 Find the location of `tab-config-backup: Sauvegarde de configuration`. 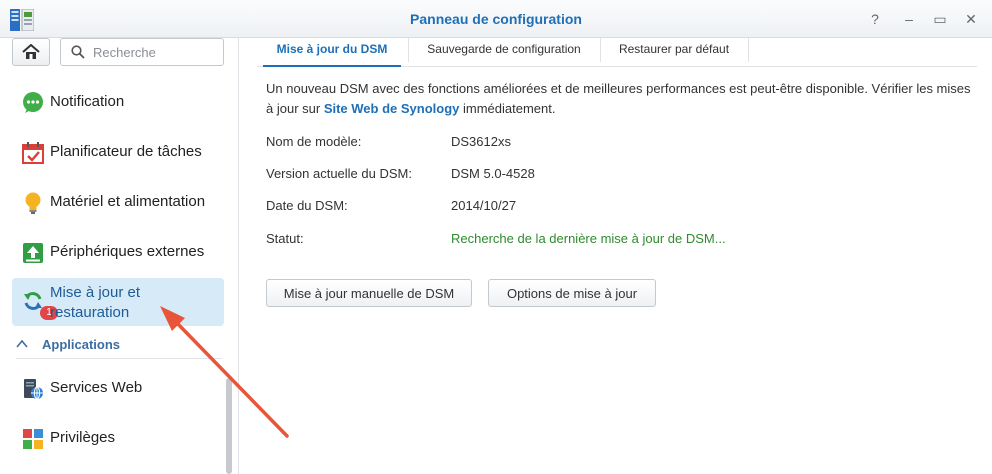

tab-config-backup: Sauvegarde de configuration is located at coordinates (504, 51).